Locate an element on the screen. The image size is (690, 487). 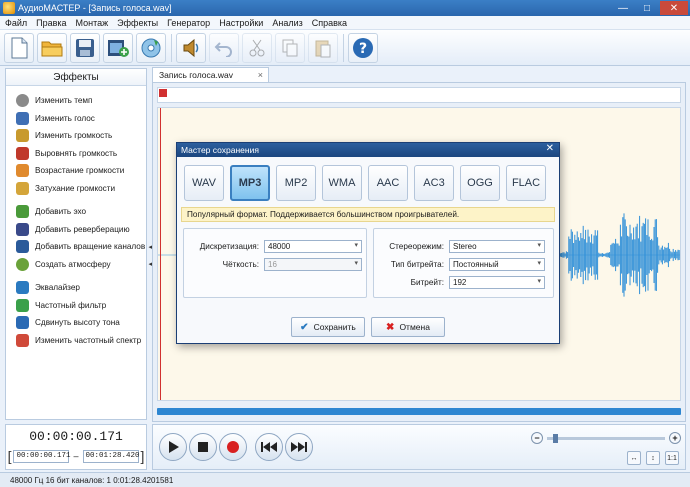
stereo-select: Stereo ▾ is located at coordinates (497, 246).